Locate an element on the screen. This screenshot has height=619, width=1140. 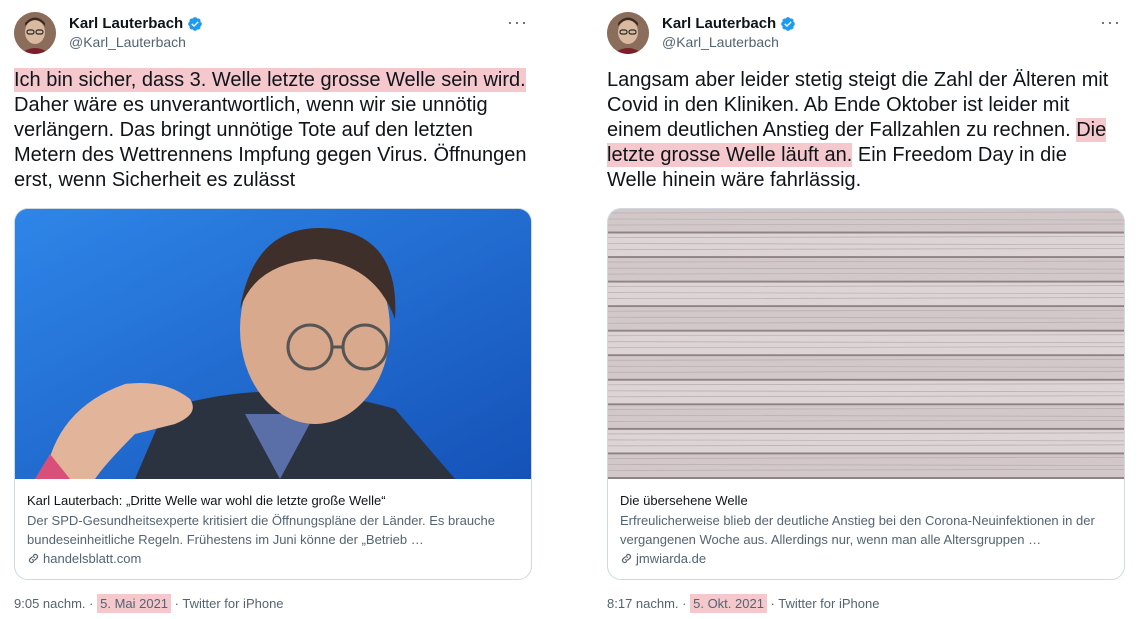
tweet-date: 5. Okt. 2021 is located at coordinates (728, 603).